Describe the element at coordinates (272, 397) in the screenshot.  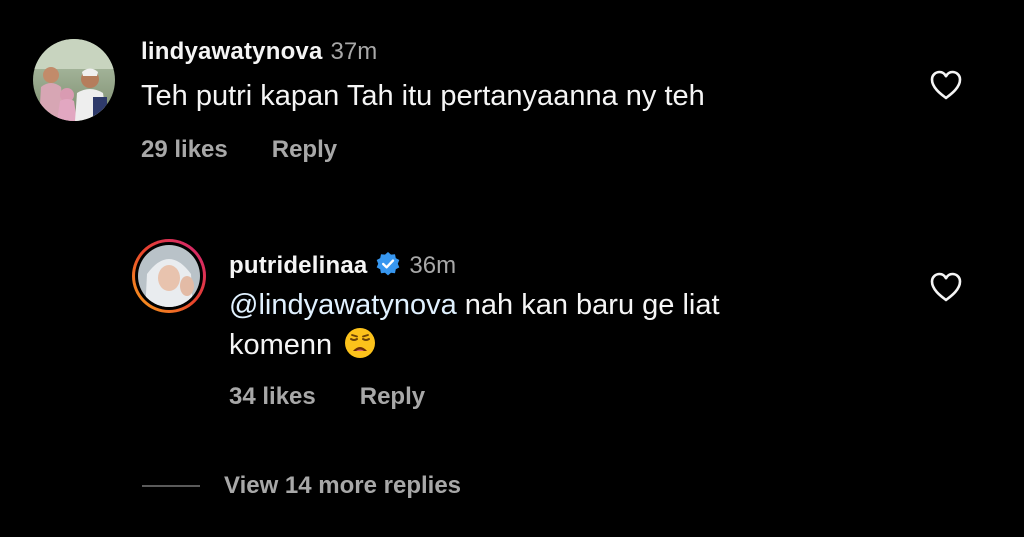
I see `reply-likes-count: 34 likes` at that location.